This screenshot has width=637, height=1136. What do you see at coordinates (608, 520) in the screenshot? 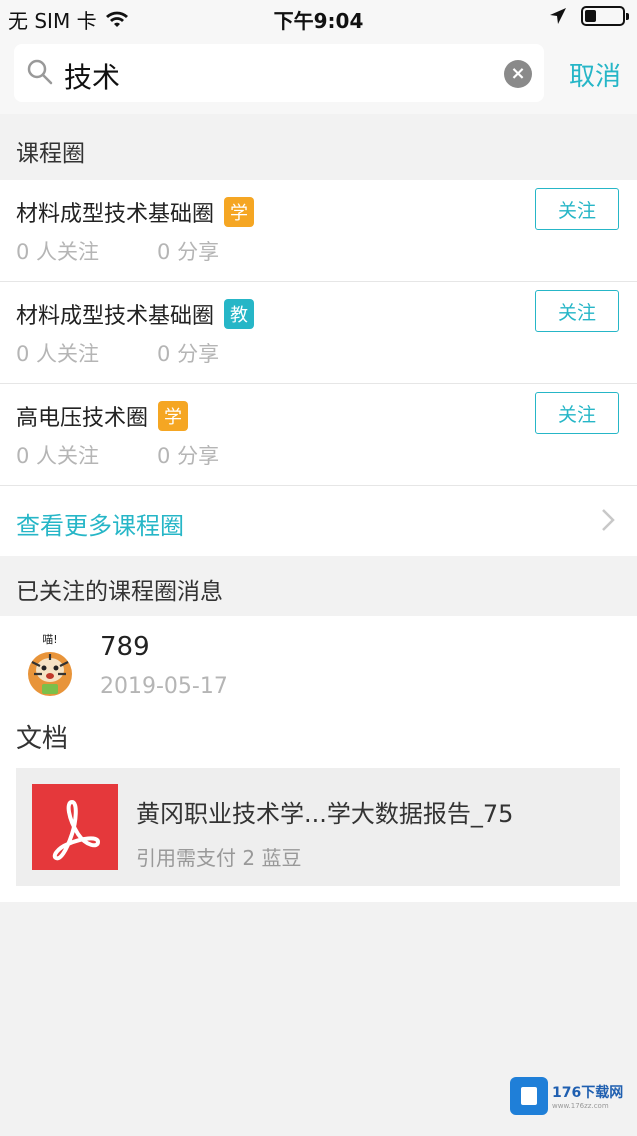
I see `chevron-right-icon` at bounding box center [608, 520].